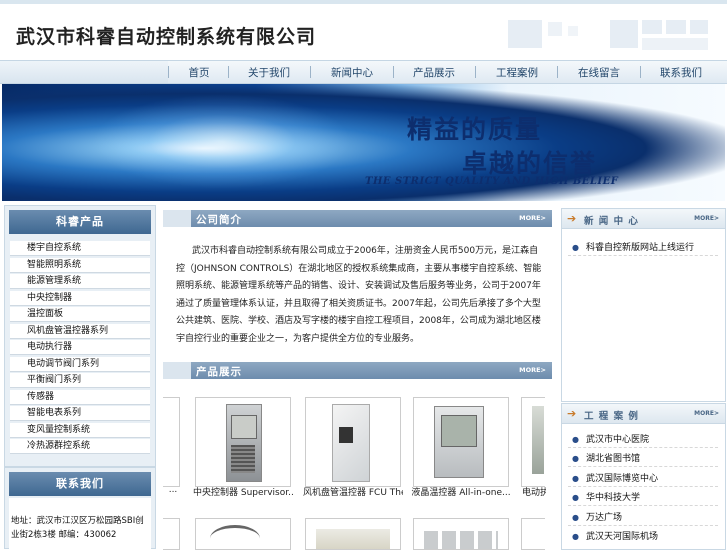  I want to click on main-nav: 首页 关于我们 新闻中心 产品展示 工程案例 在线留言 联系我们, so click(363, 72).